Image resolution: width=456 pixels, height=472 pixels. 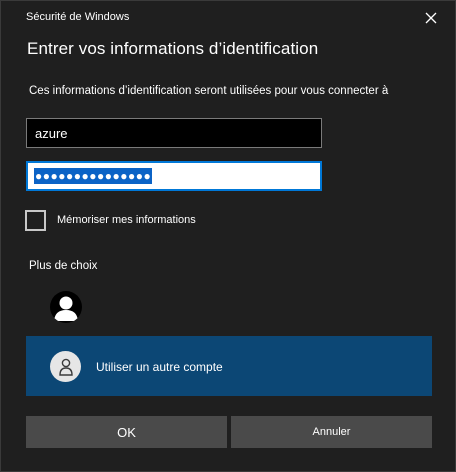 I want to click on person-outline-icon, so click(x=65, y=366).